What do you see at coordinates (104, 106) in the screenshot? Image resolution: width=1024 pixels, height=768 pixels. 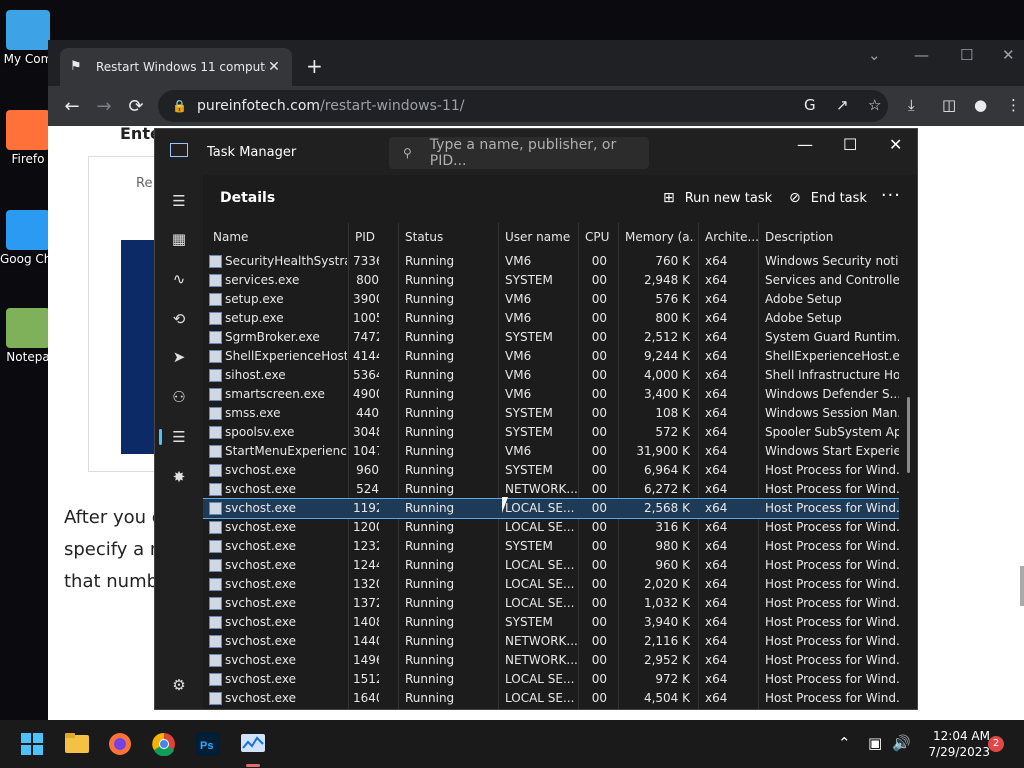 I see `forward-button: →` at bounding box center [104, 106].